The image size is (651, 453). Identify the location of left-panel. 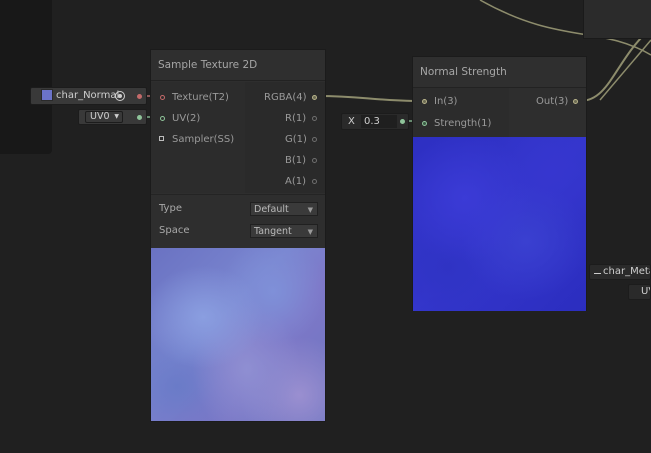
(26, 77).